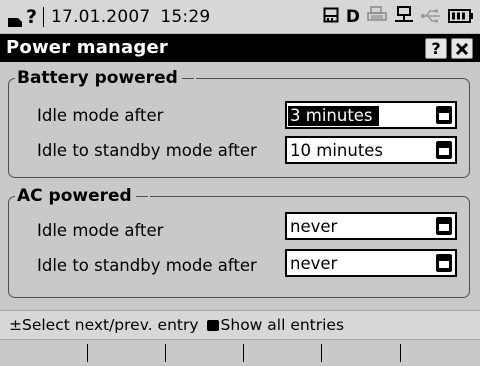  Describe the element at coordinates (15, 325) in the screenshot. I see `plus-minus-icon: ±` at that location.